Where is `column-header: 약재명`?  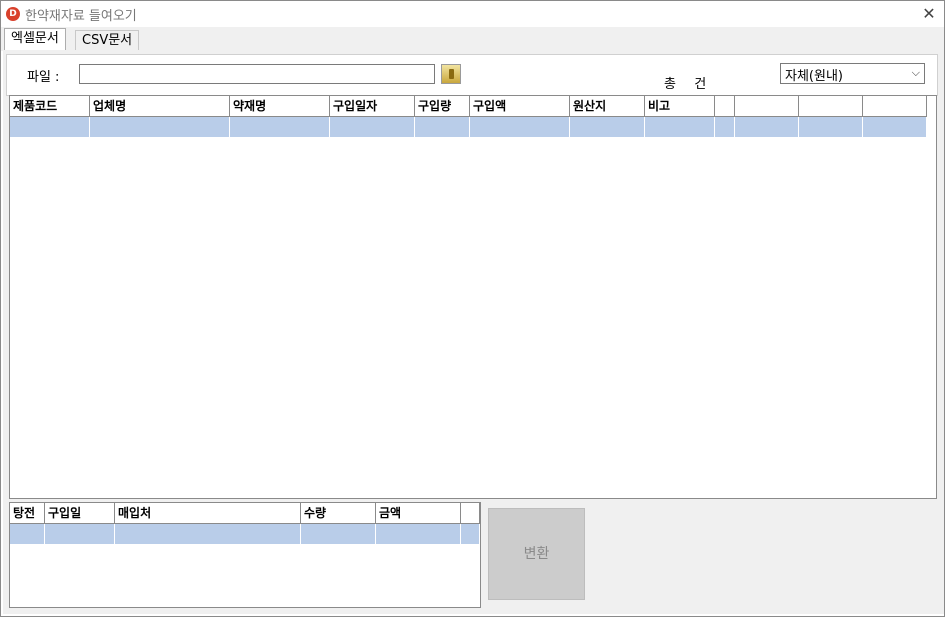
column-header: 약재명 is located at coordinates (280, 106).